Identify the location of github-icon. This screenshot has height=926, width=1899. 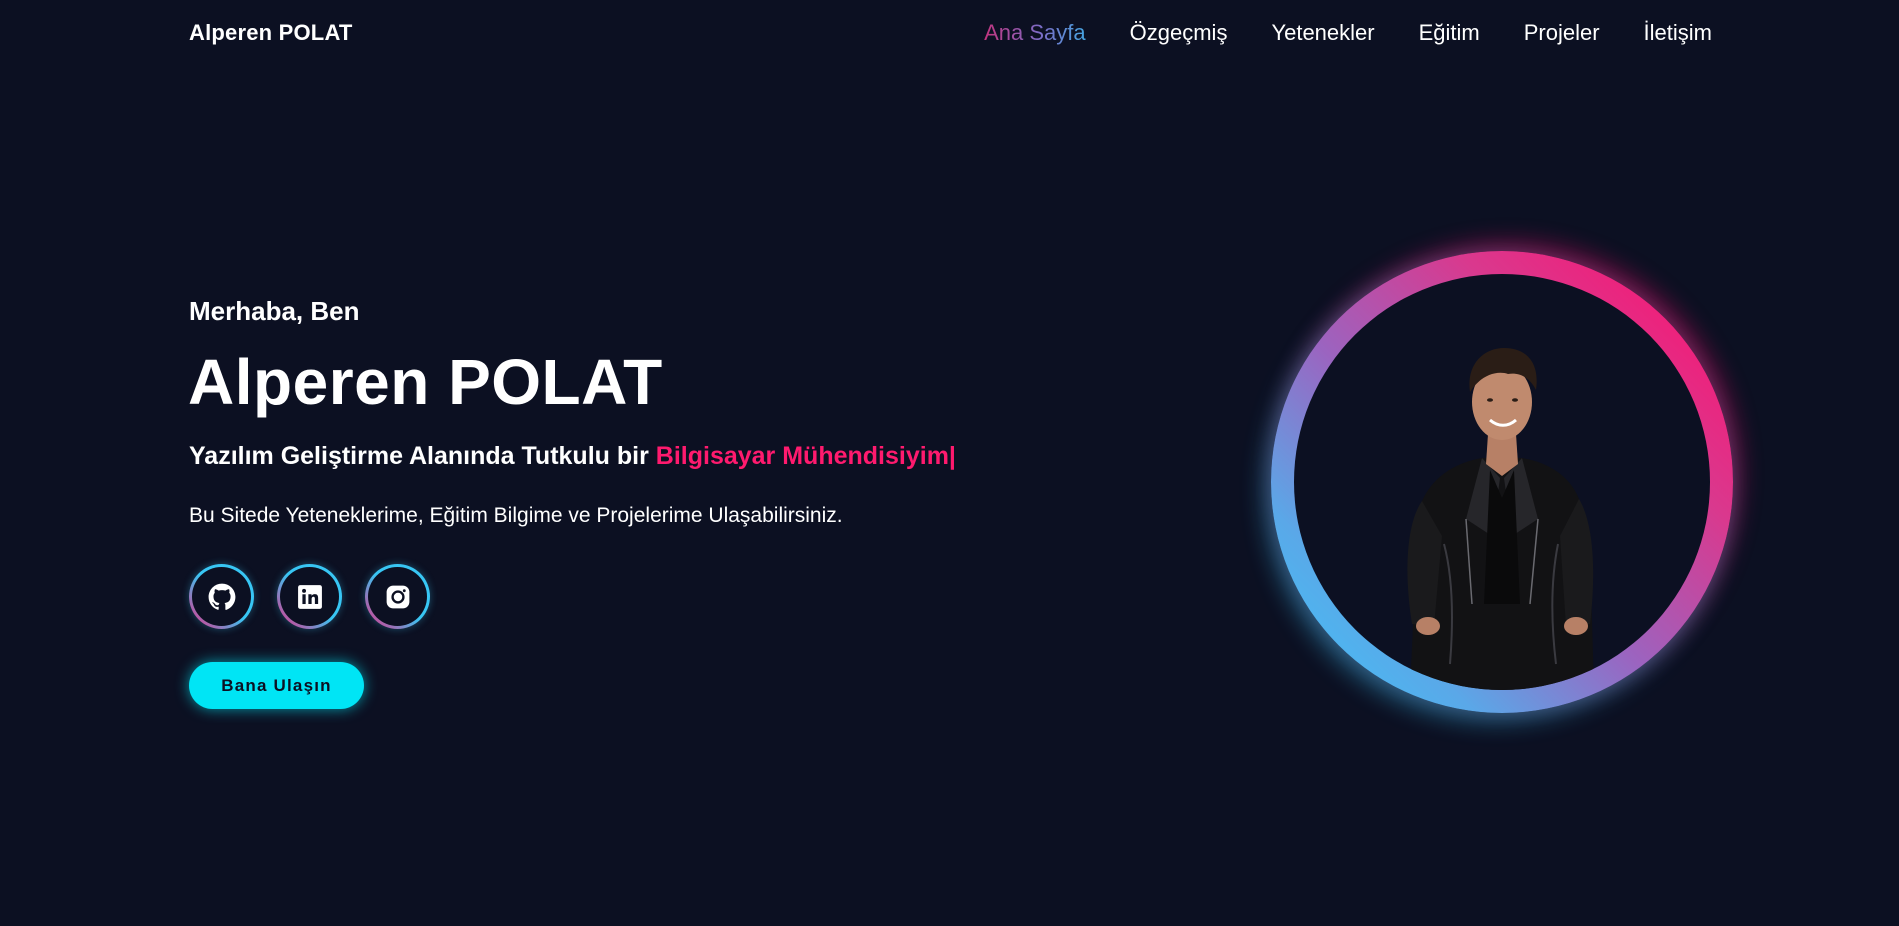
(221, 596).